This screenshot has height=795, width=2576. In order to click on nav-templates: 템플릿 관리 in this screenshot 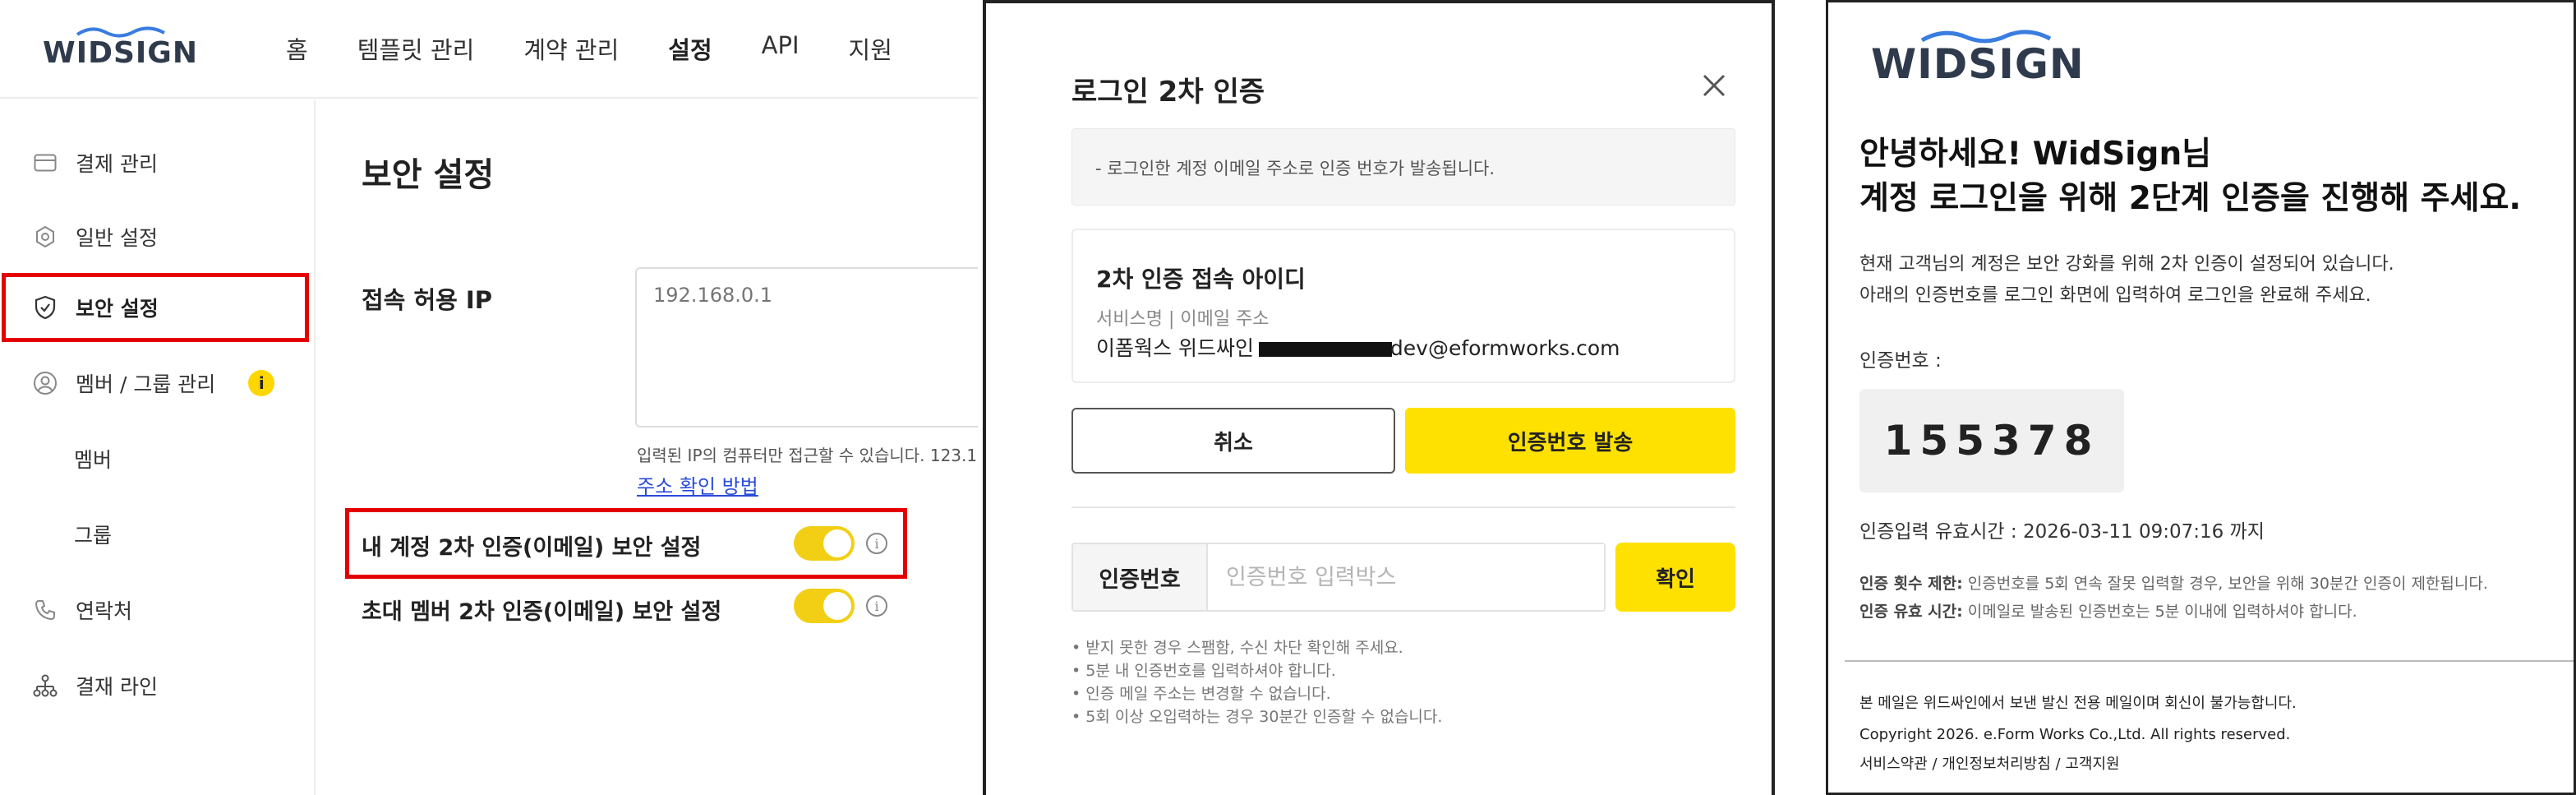, I will do `click(416, 48)`.